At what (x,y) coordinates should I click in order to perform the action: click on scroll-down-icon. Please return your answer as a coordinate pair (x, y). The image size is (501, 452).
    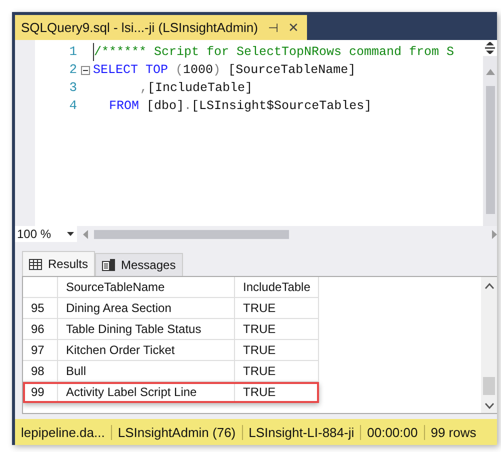
    Looking at the image, I should click on (489, 406).